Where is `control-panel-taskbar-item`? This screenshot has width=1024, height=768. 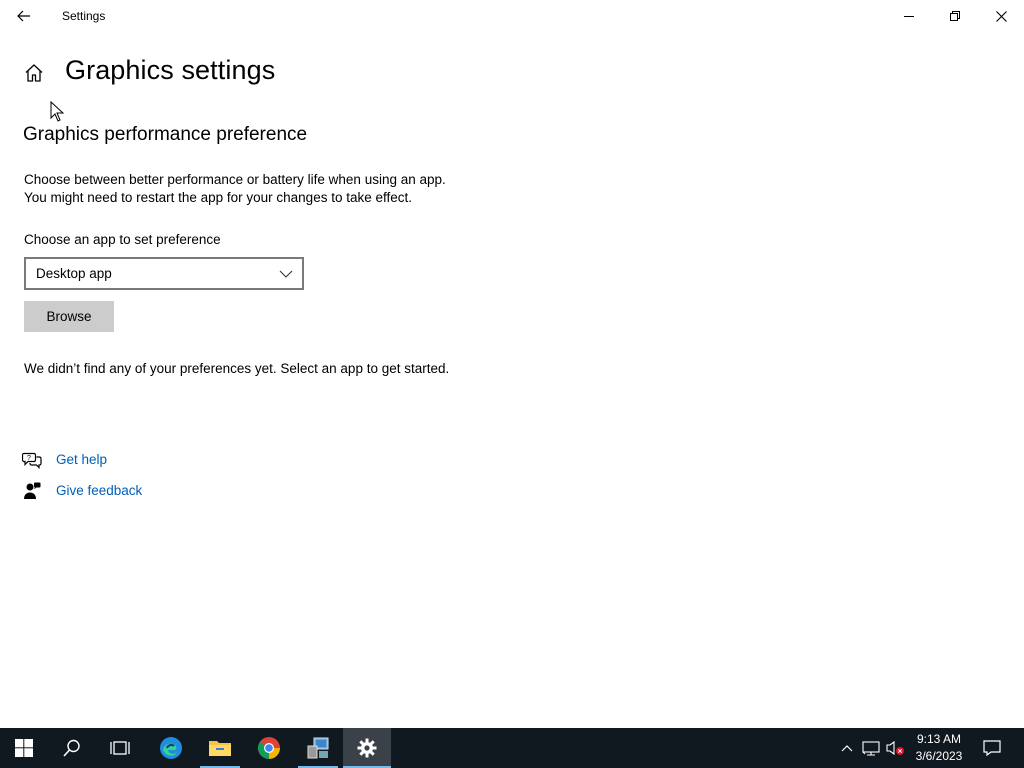 control-panel-taskbar-item is located at coordinates (318, 748).